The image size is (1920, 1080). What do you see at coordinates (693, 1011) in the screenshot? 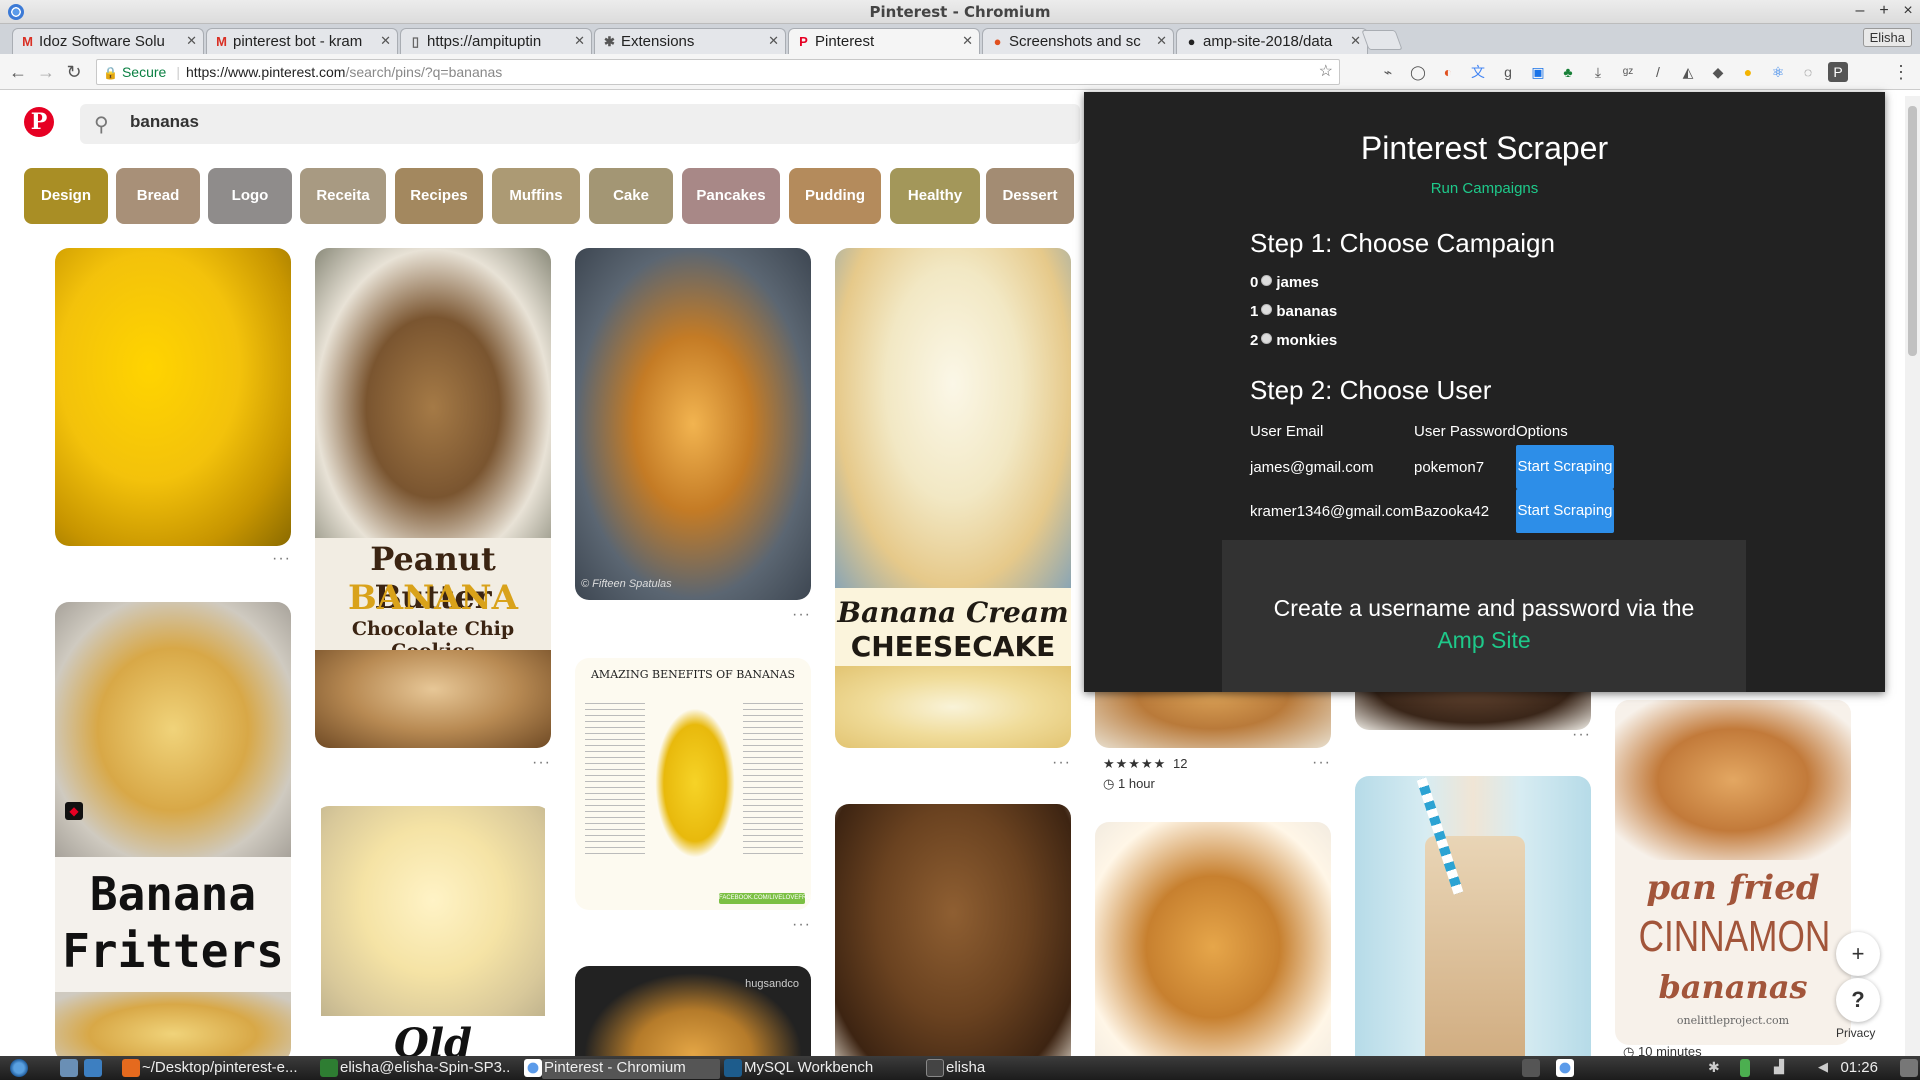
I see `pin-banana-fry: hugsandco` at bounding box center [693, 1011].